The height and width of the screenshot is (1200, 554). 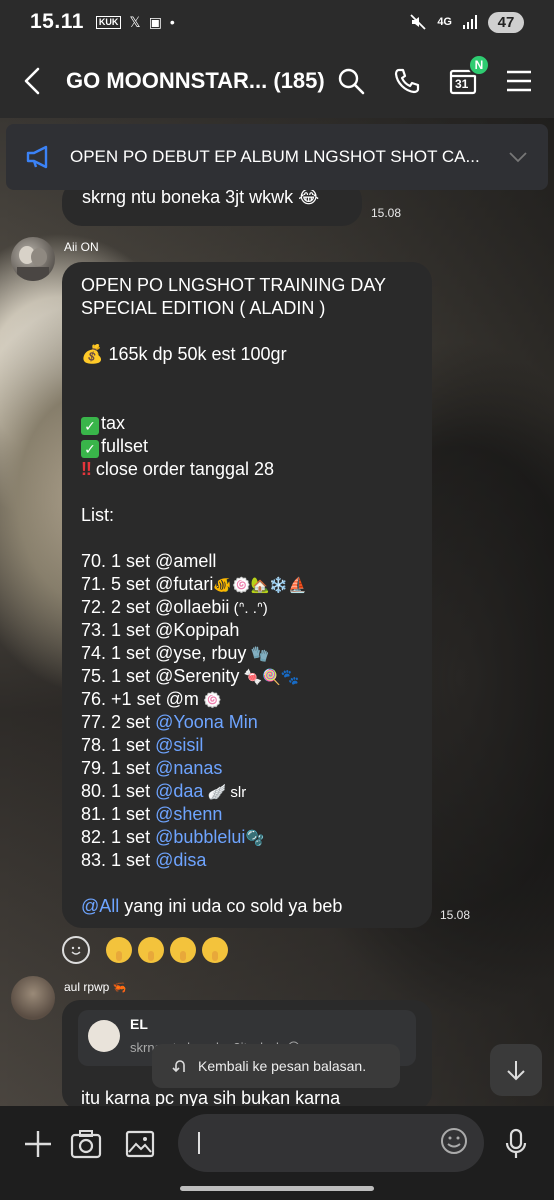 What do you see at coordinates (309, 197) in the screenshot?
I see `message-emoji: 😂` at bounding box center [309, 197].